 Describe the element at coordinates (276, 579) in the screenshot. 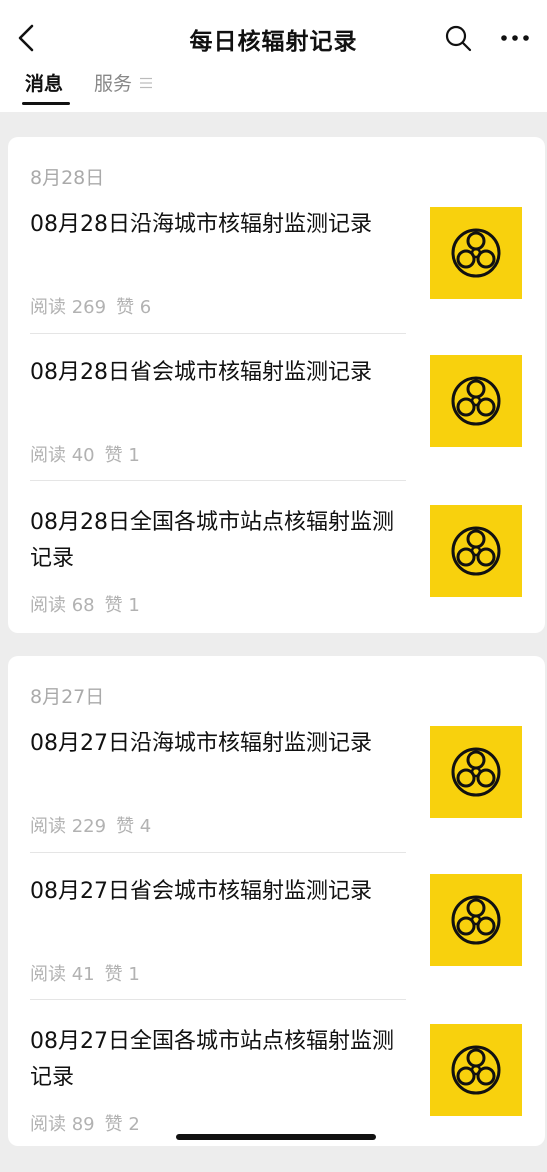

I see `article-item: 08月28日全国各城市站点核辐射监测记录 阅读 68 赞 1` at that location.